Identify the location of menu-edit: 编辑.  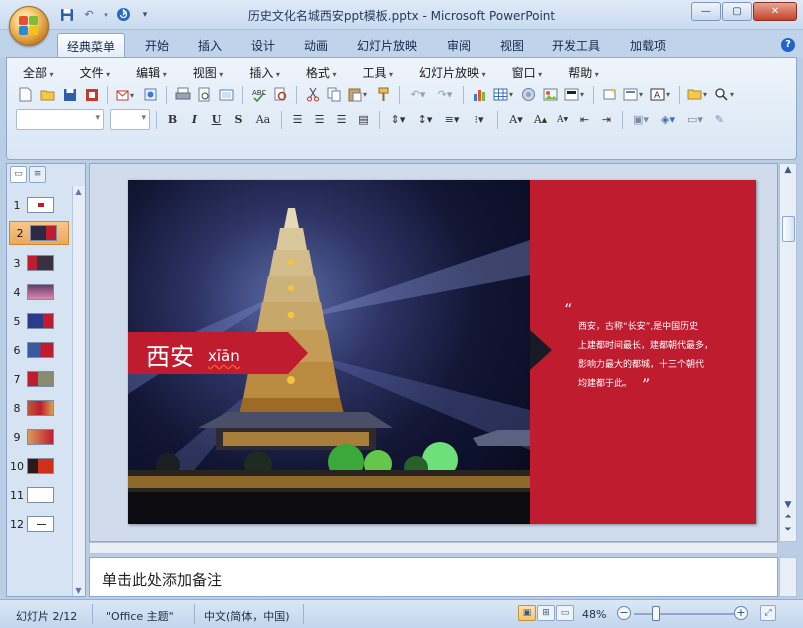
(151, 72).